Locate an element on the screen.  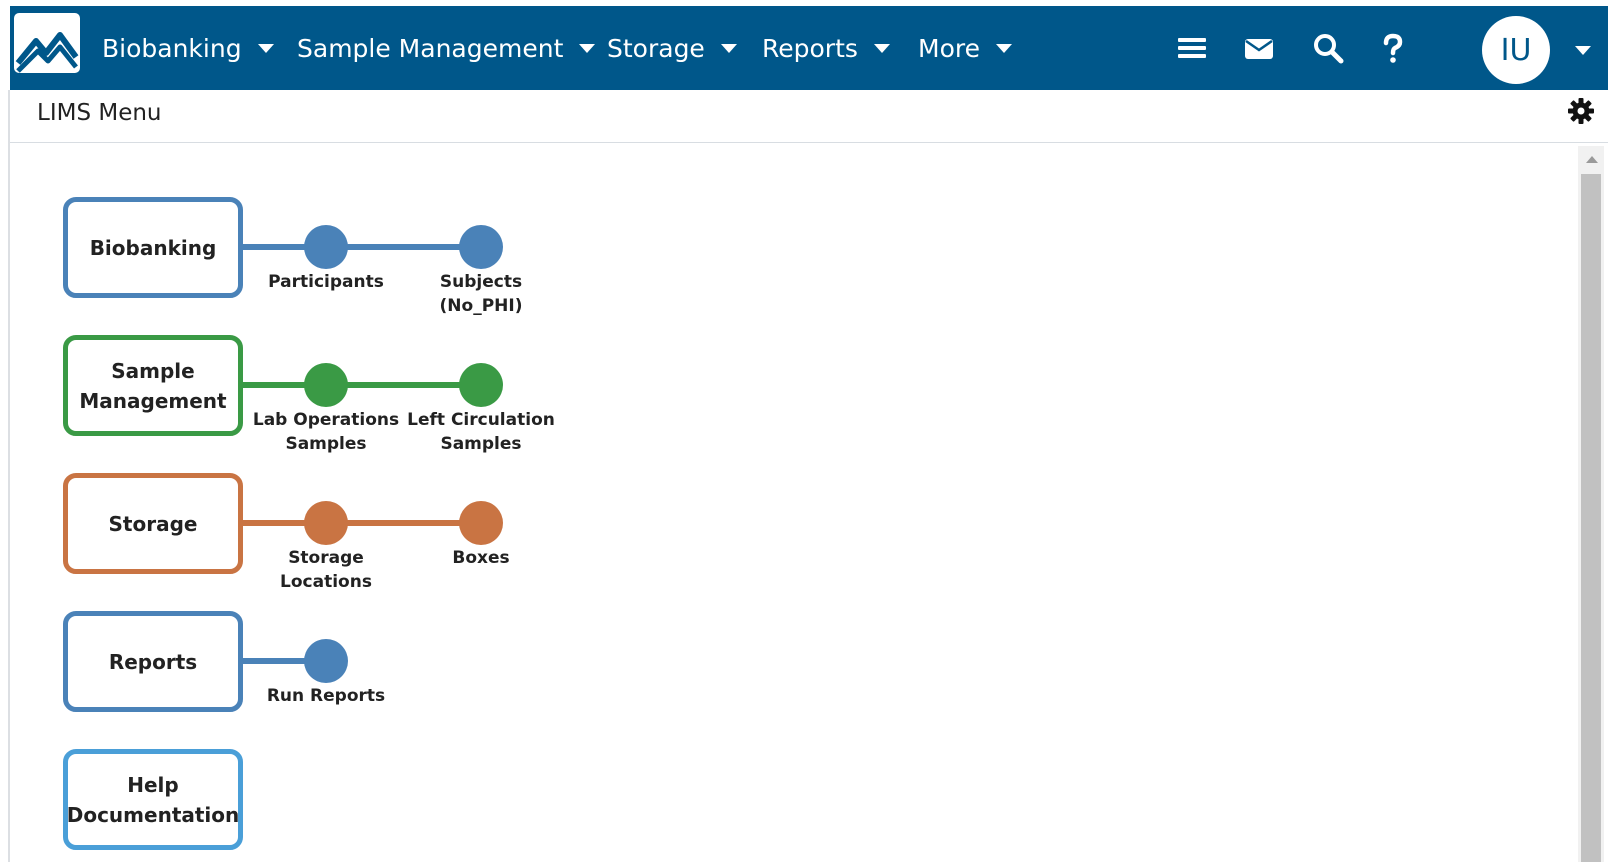
module-sample-management: Sample Management is located at coordinates (153, 385).